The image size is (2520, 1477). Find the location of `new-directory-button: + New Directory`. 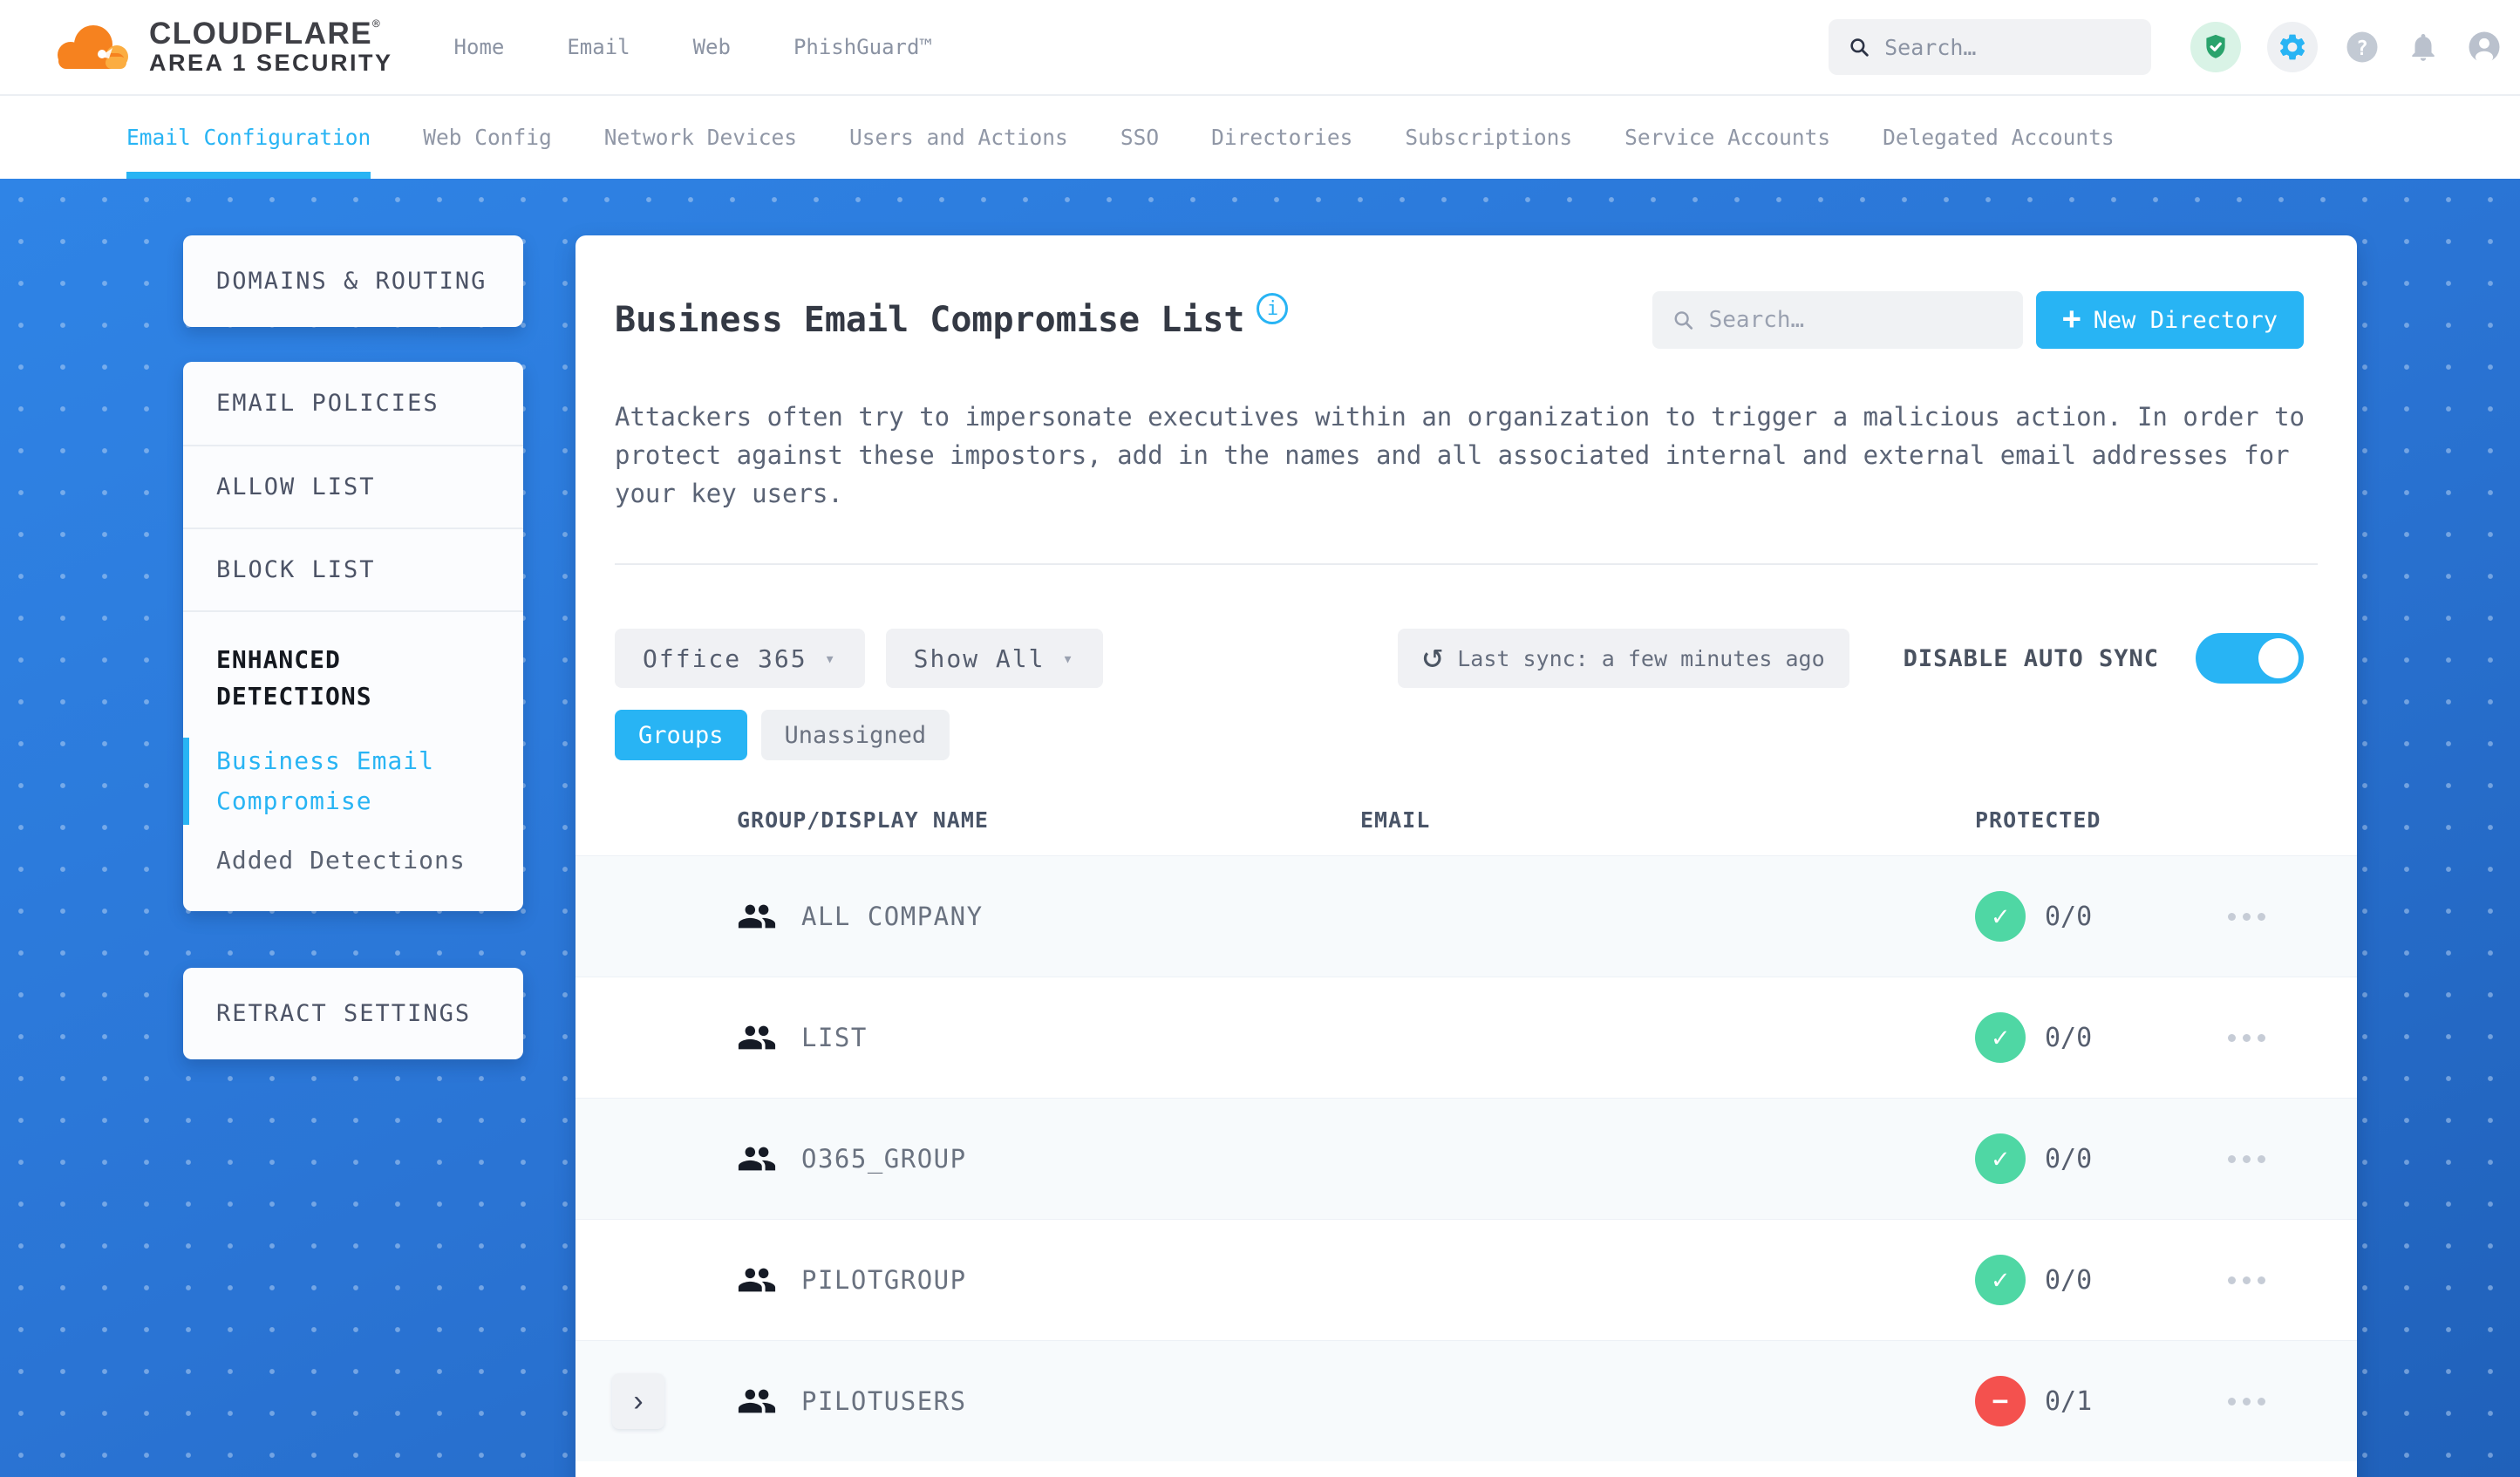

new-directory-button: + New Directory is located at coordinates (2169, 320).